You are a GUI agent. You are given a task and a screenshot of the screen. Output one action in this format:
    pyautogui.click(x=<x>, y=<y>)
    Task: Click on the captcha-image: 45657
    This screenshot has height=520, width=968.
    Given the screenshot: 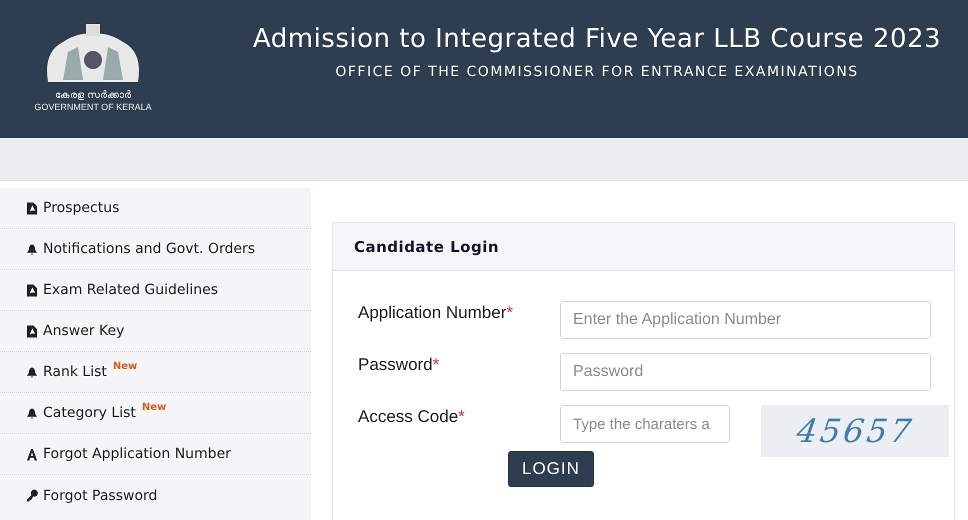 What is the action you would take?
    pyautogui.click(x=855, y=431)
    